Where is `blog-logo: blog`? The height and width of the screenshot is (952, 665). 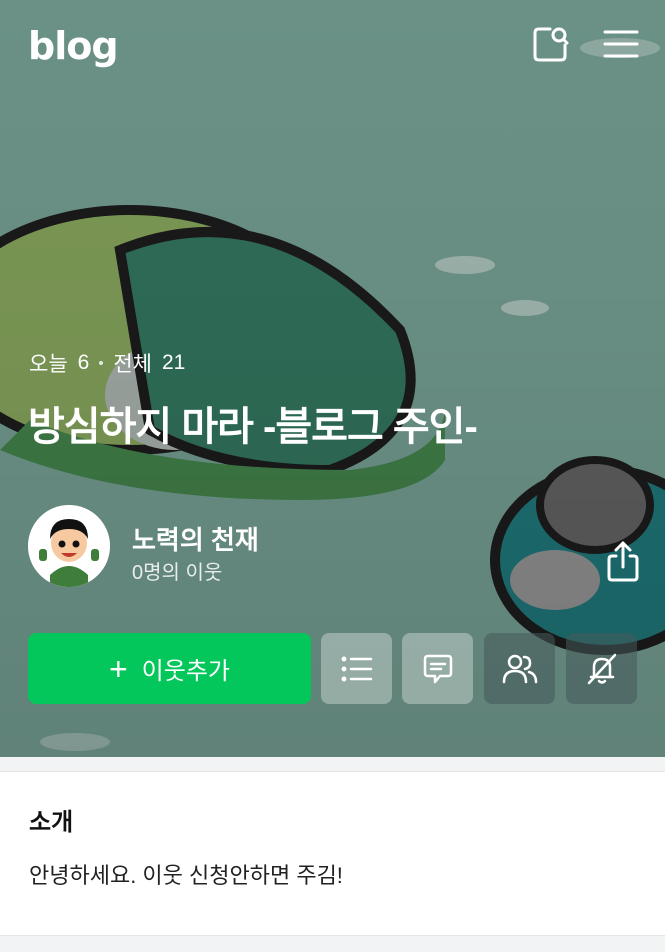
blog-logo: blog is located at coordinates (73, 46).